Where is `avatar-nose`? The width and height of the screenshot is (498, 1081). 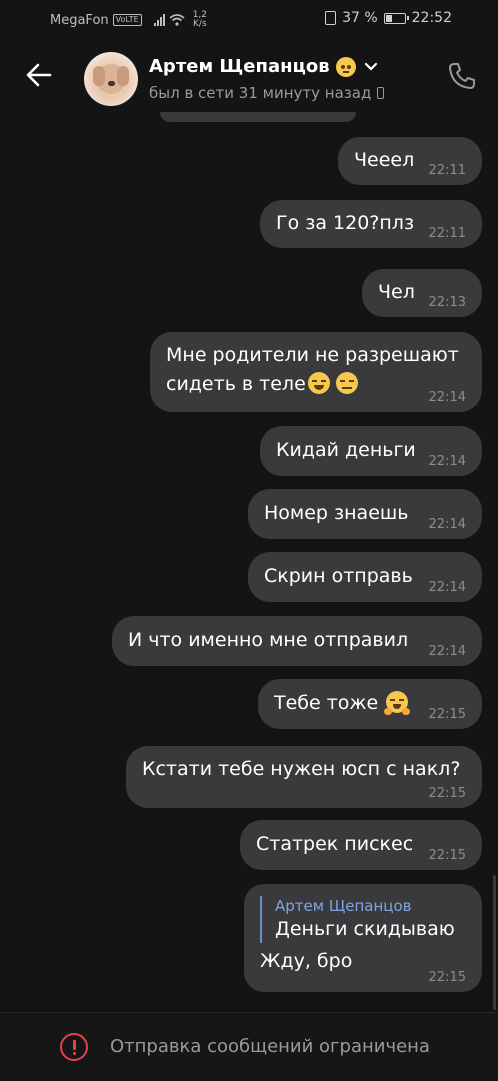 avatar-nose is located at coordinates (111, 83).